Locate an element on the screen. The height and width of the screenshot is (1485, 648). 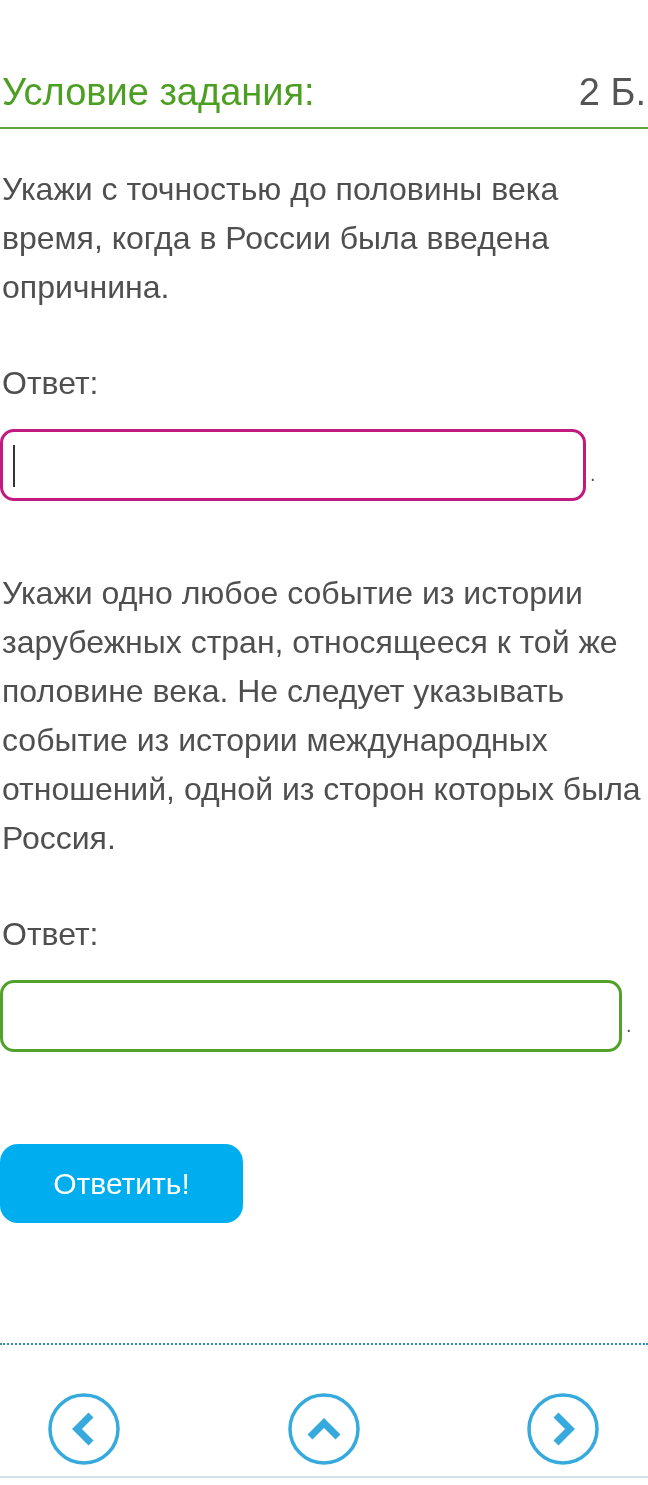
circle-chevron-left-icon is located at coordinates (84, 1429).